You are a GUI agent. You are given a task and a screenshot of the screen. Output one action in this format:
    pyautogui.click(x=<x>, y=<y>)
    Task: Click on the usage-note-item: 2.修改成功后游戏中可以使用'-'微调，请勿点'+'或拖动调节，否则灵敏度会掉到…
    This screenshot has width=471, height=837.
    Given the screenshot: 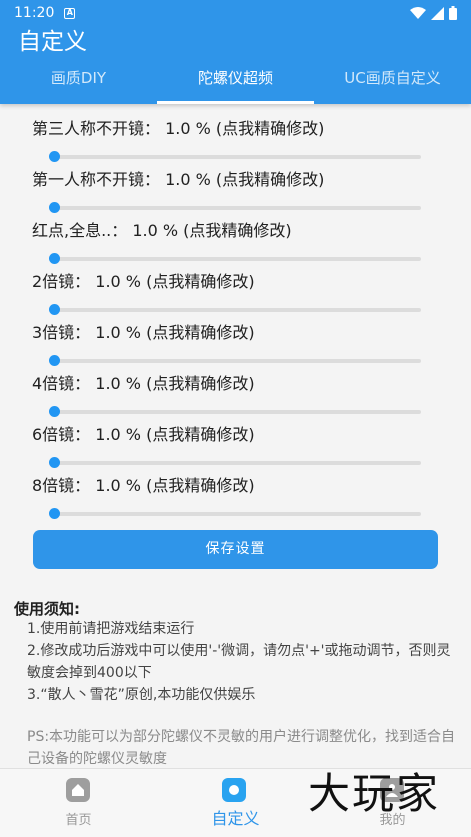 What is the action you would take?
    pyautogui.click(x=239, y=662)
    